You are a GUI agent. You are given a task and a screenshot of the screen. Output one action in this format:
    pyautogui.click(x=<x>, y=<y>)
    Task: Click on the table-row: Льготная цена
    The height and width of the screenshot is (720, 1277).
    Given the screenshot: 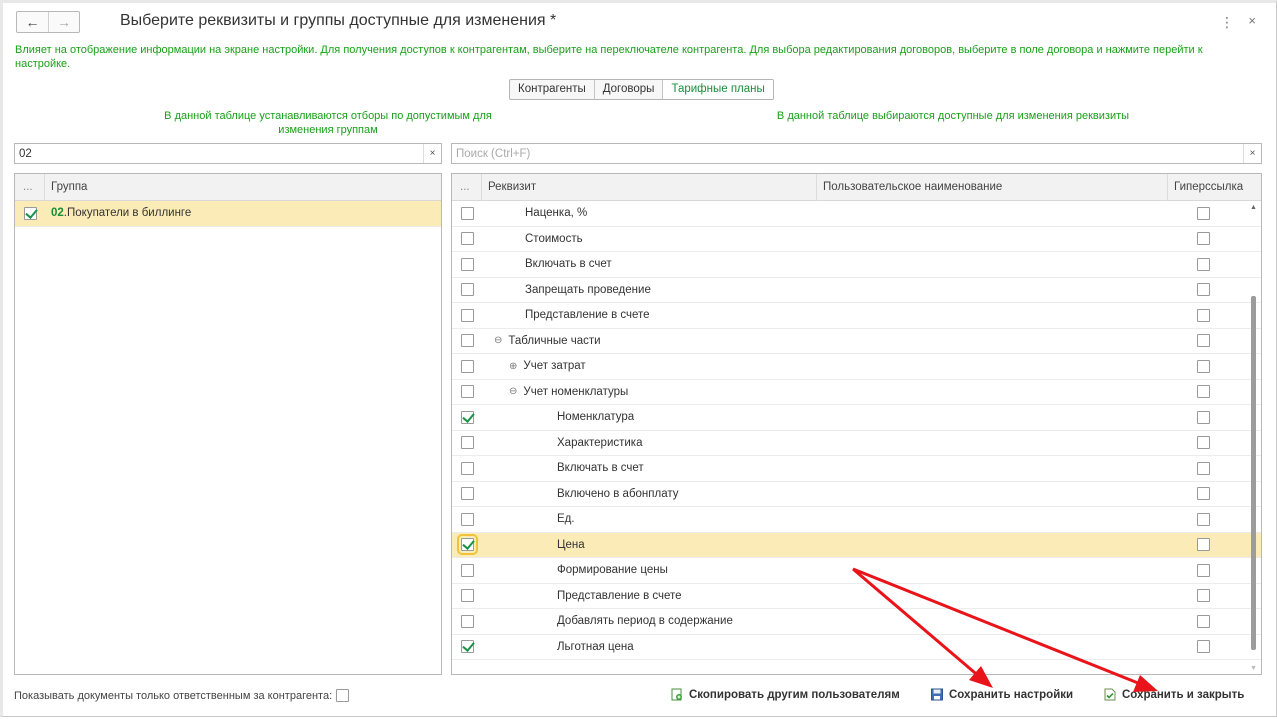 What is the action you would take?
    pyautogui.click(x=856, y=647)
    